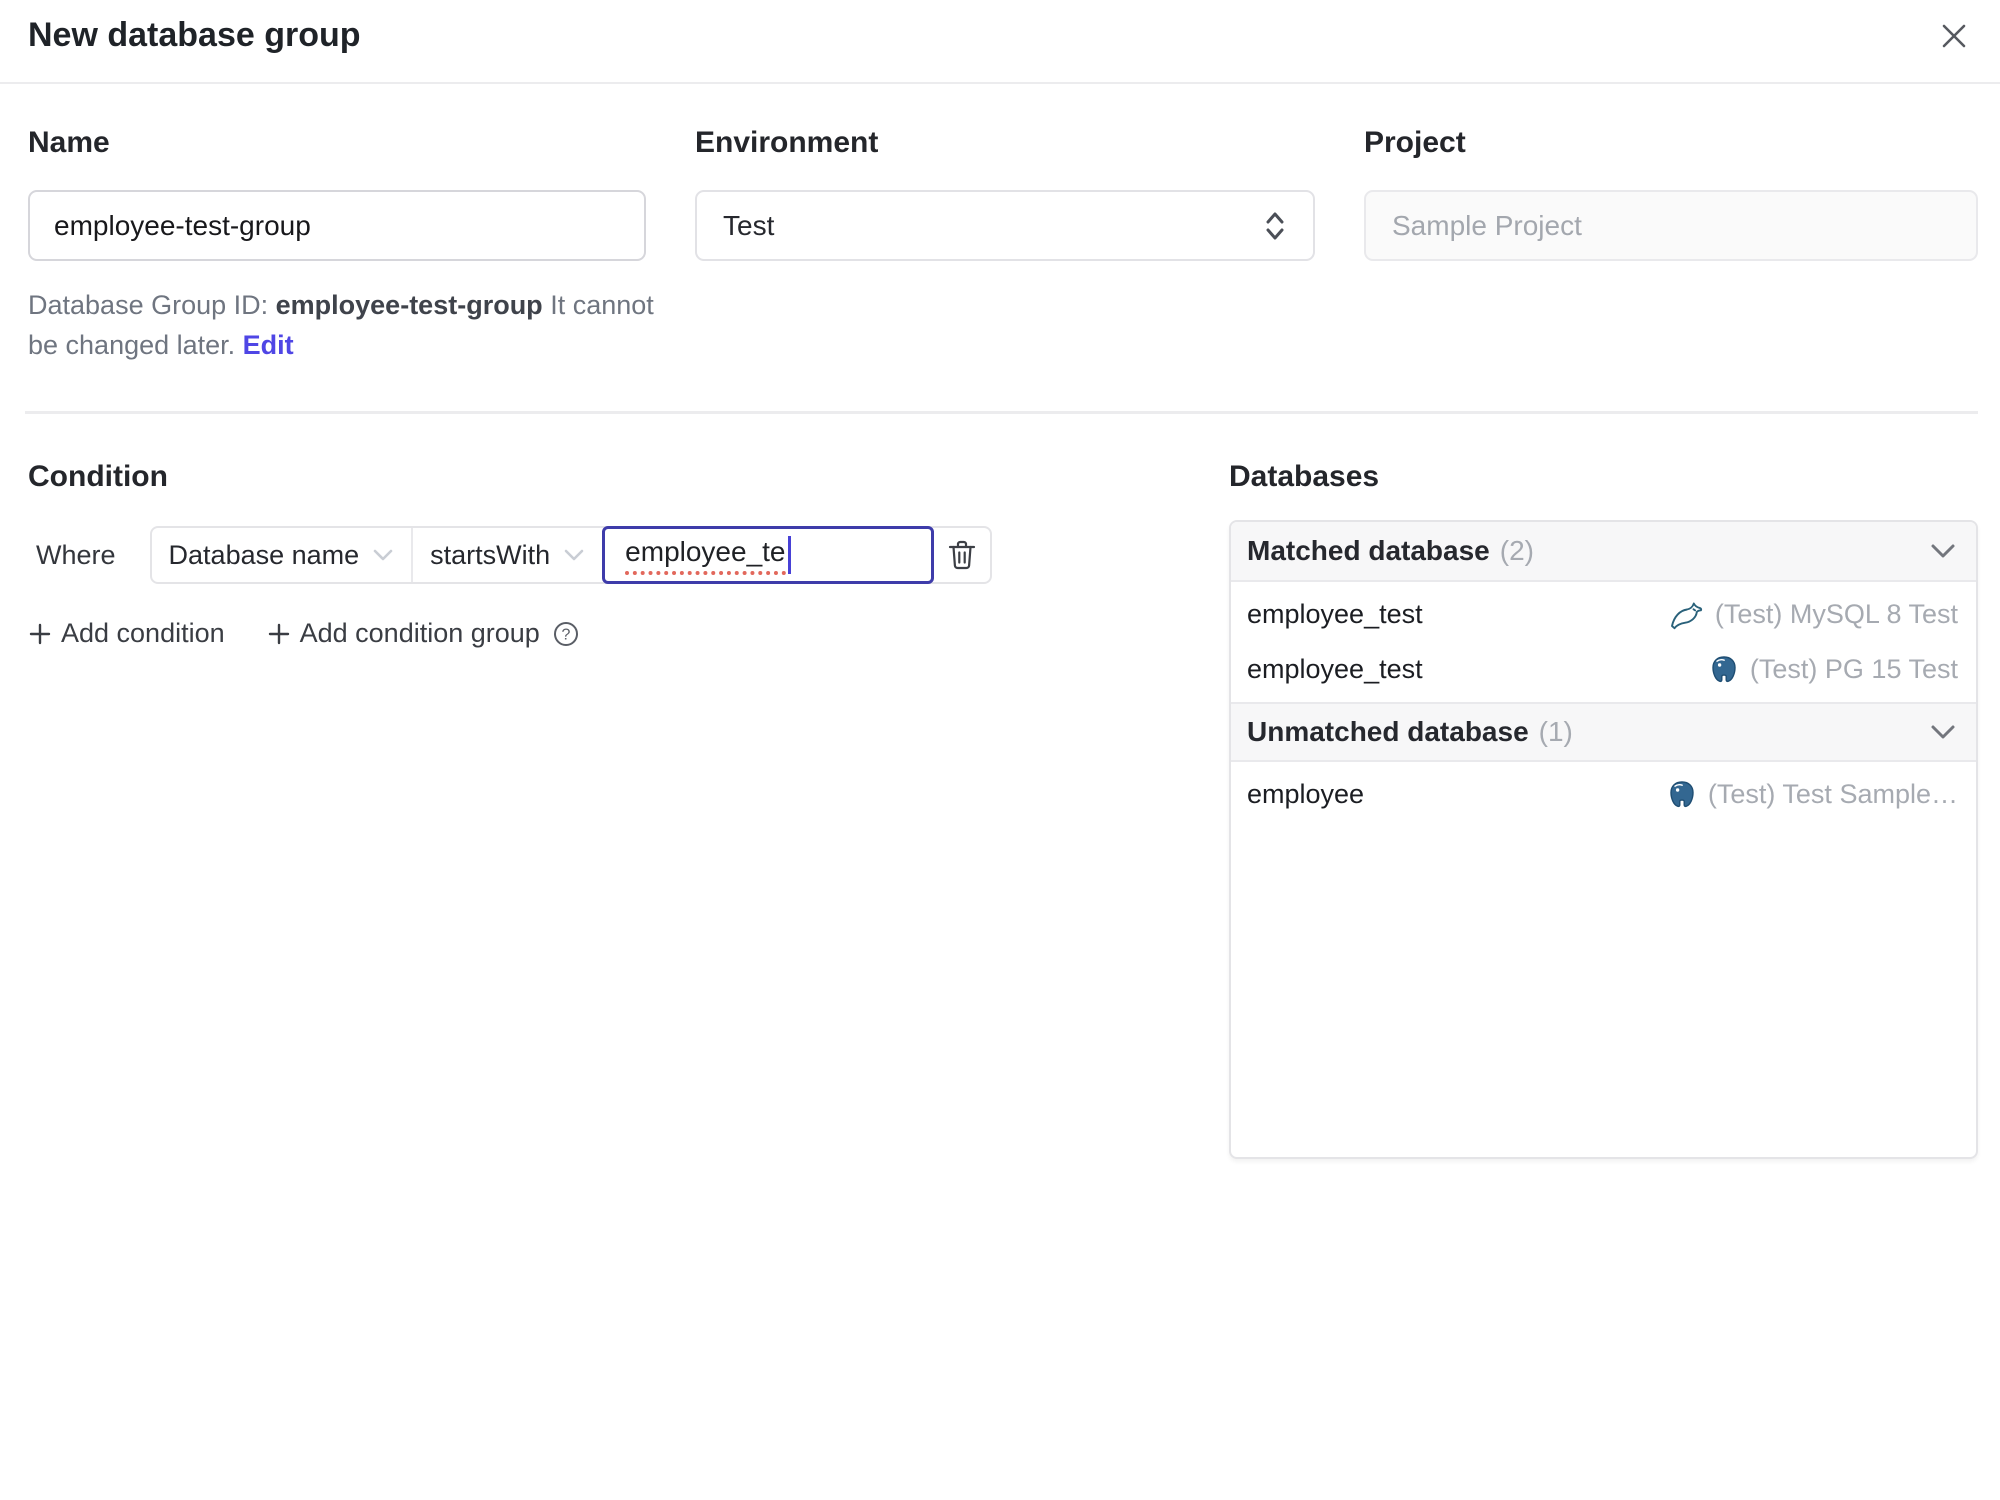 This screenshot has width=2000, height=1500. I want to click on matched-database-title: Matched database (2), so click(1390, 551).